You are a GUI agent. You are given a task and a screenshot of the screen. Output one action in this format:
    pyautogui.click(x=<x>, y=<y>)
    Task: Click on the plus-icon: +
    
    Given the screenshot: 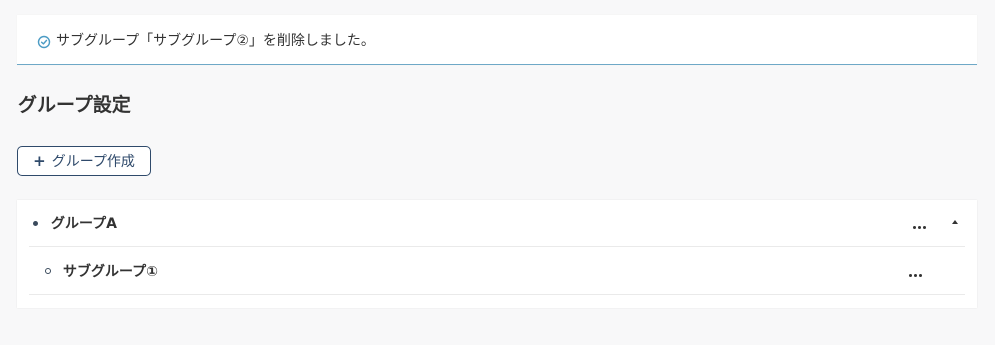 What is the action you would take?
    pyautogui.click(x=39, y=161)
    